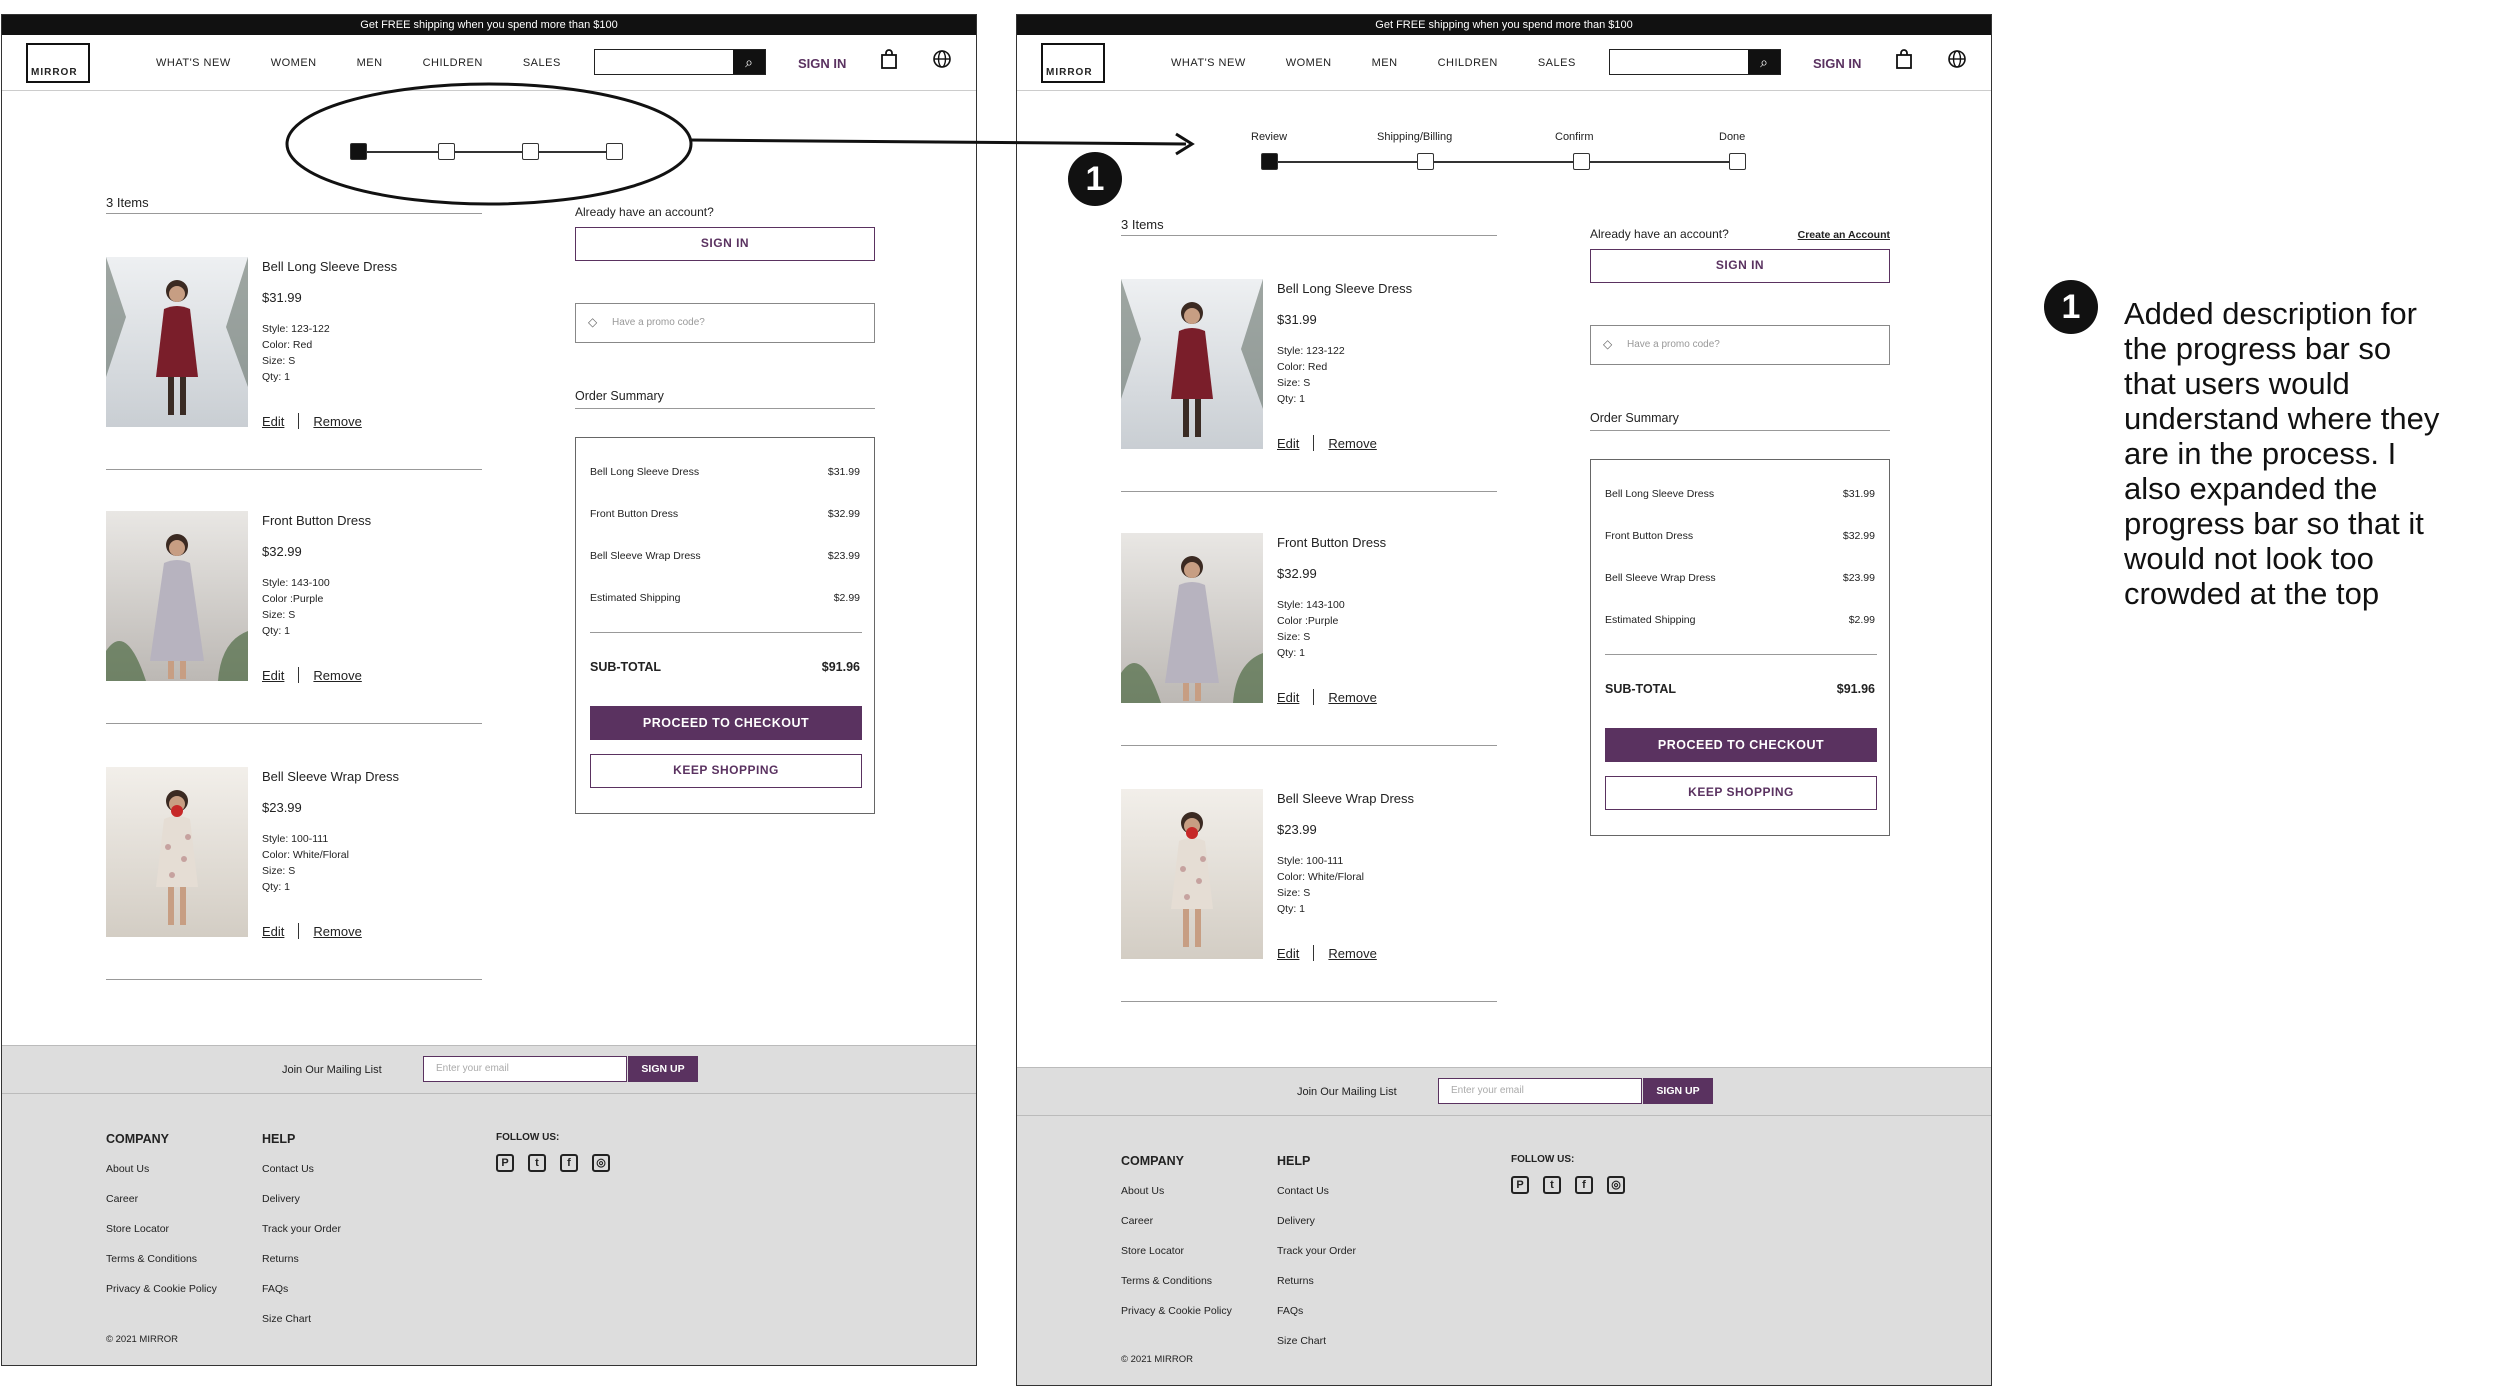 This screenshot has width=2500, height=1400. Describe the element at coordinates (111, 1339) in the screenshot. I see `copyright-icon: ©` at that location.